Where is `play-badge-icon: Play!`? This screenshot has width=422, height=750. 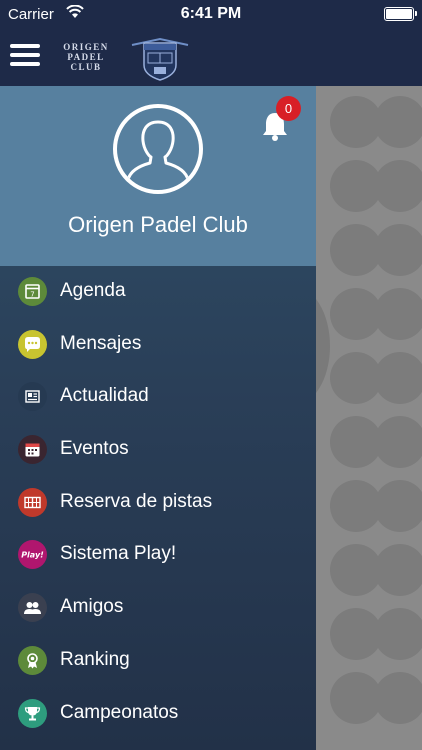
play-badge-icon: Play! is located at coordinates (32, 555).